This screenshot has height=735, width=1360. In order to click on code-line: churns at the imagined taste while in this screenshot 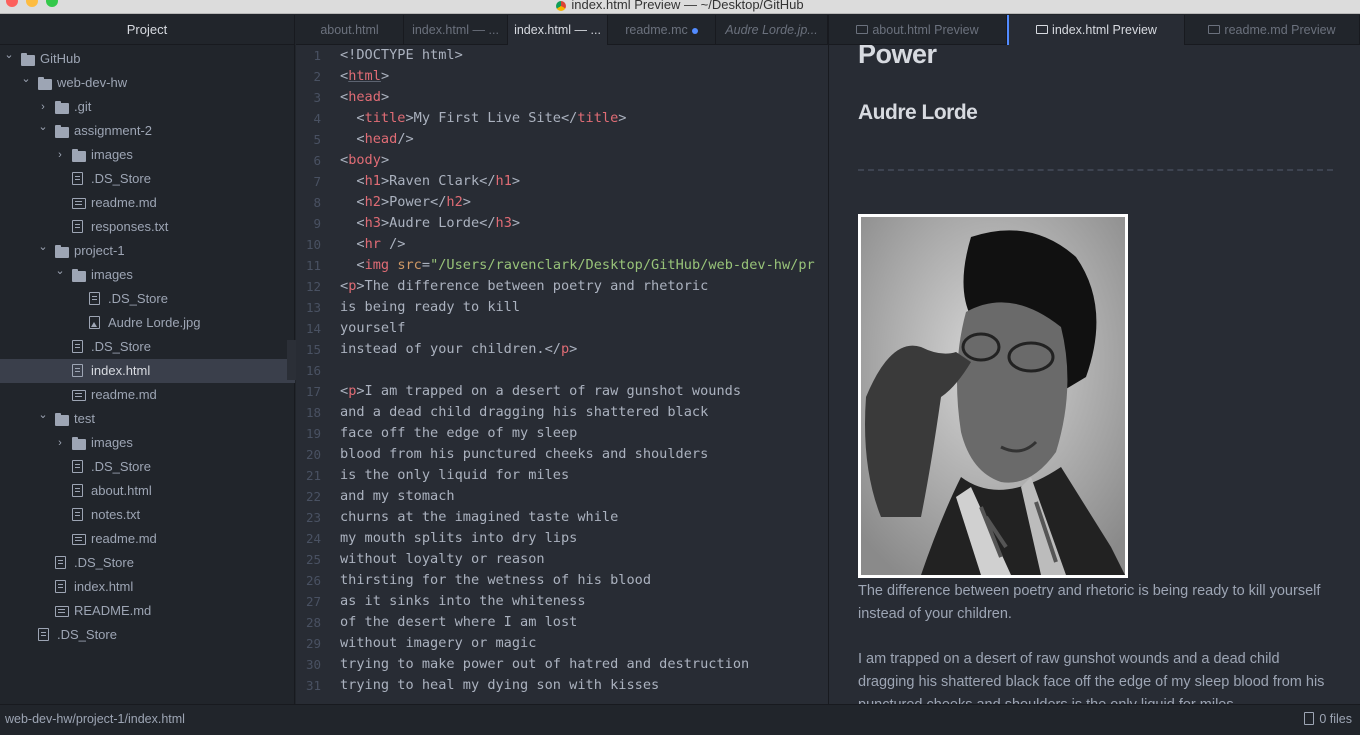, I will do `click(479, 517)`.